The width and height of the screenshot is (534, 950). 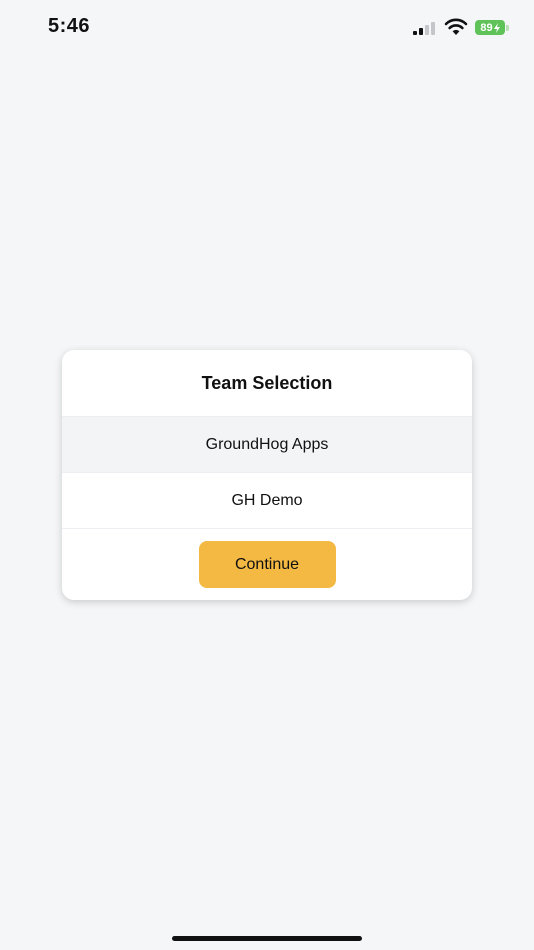 I want to click on team-option-groundhog-apps: GroundHog Apps, so click(x=267, y=444).